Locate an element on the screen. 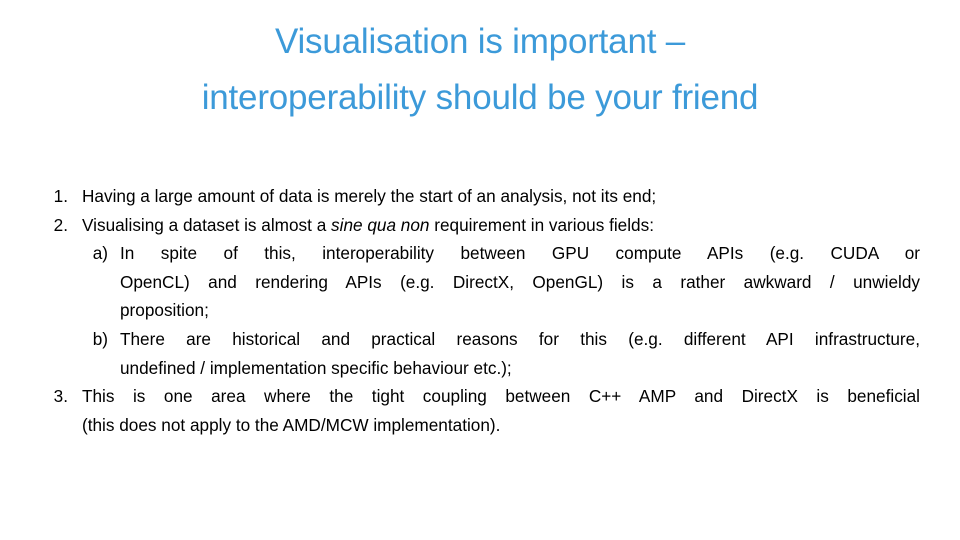 The height and width of the screenshot is (540, 960). slide-title-line-1: Visualisation is important – is located at coordinates (480, 41).